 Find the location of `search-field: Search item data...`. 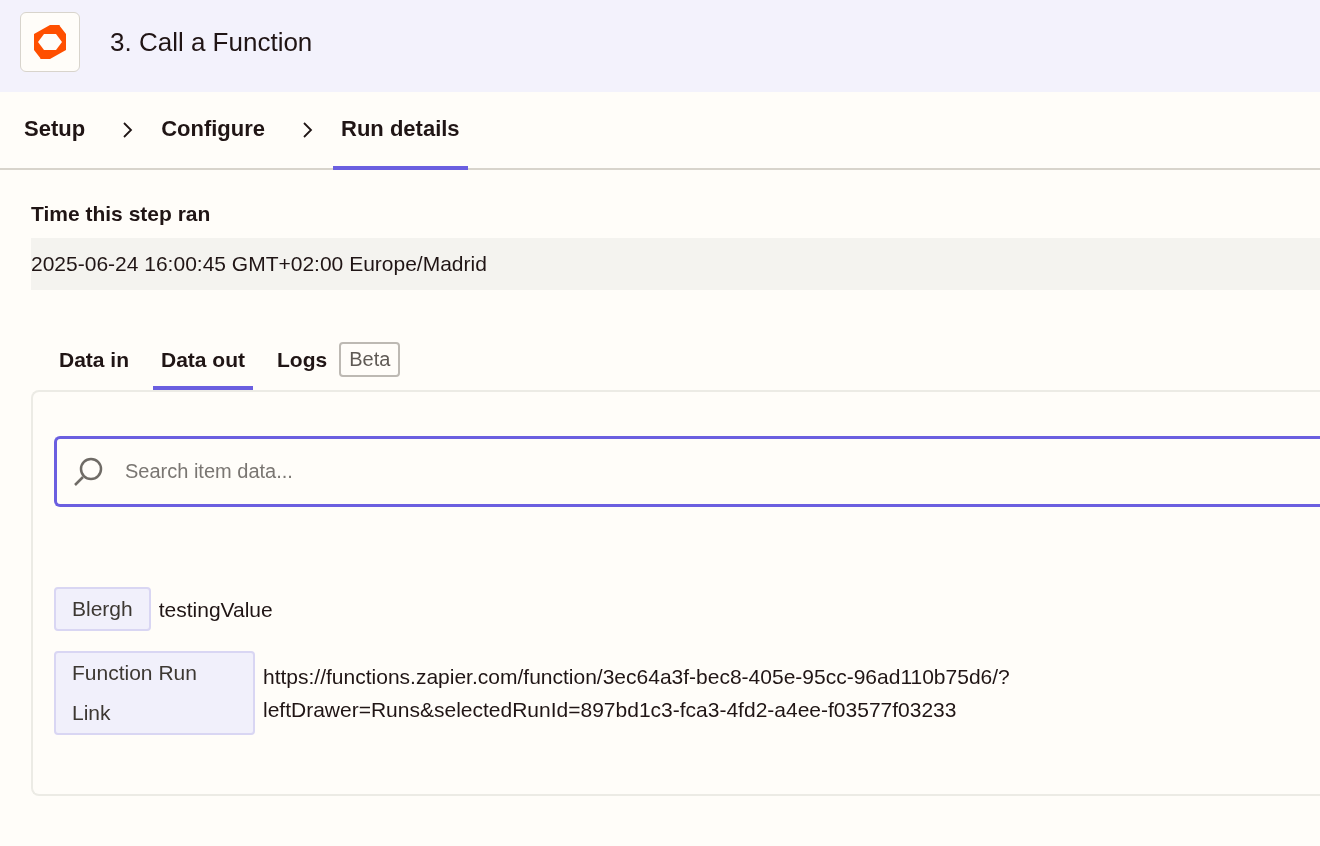

search-field: Search item data... is located at coordinates (687, 471).